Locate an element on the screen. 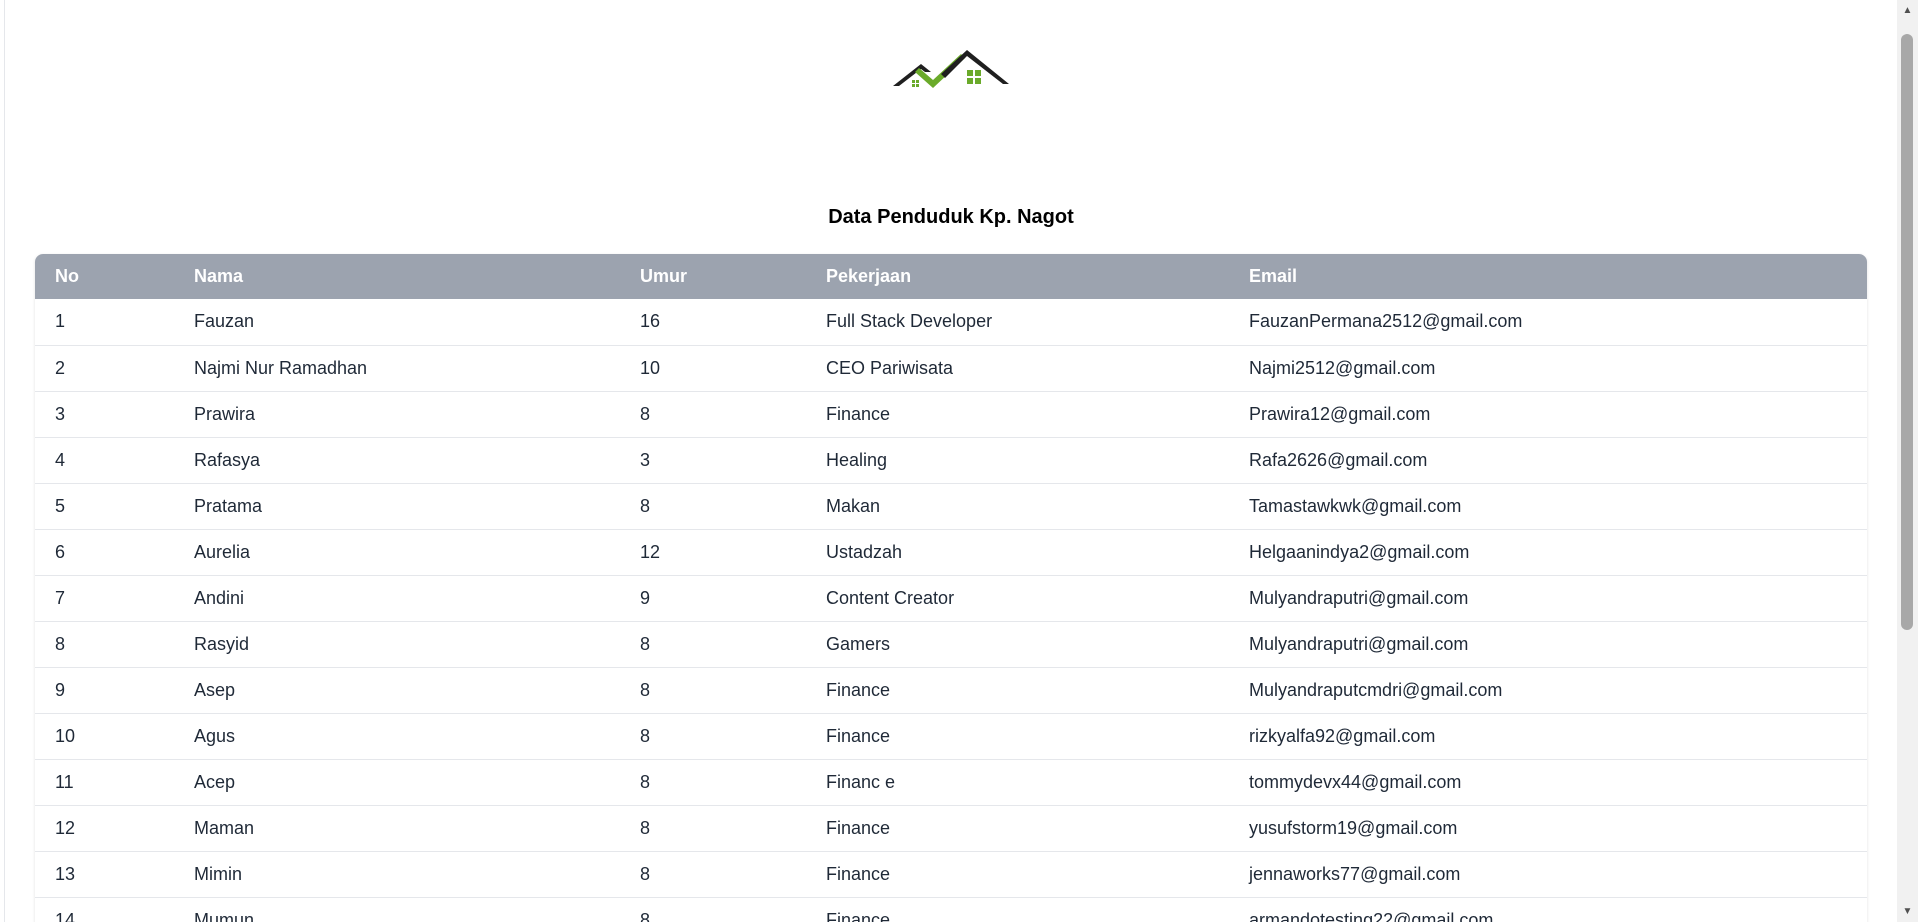 The image size is (1918, 922). table-header: No Nama Umur Pekerjaan Email is located at coordinates (951, 276).